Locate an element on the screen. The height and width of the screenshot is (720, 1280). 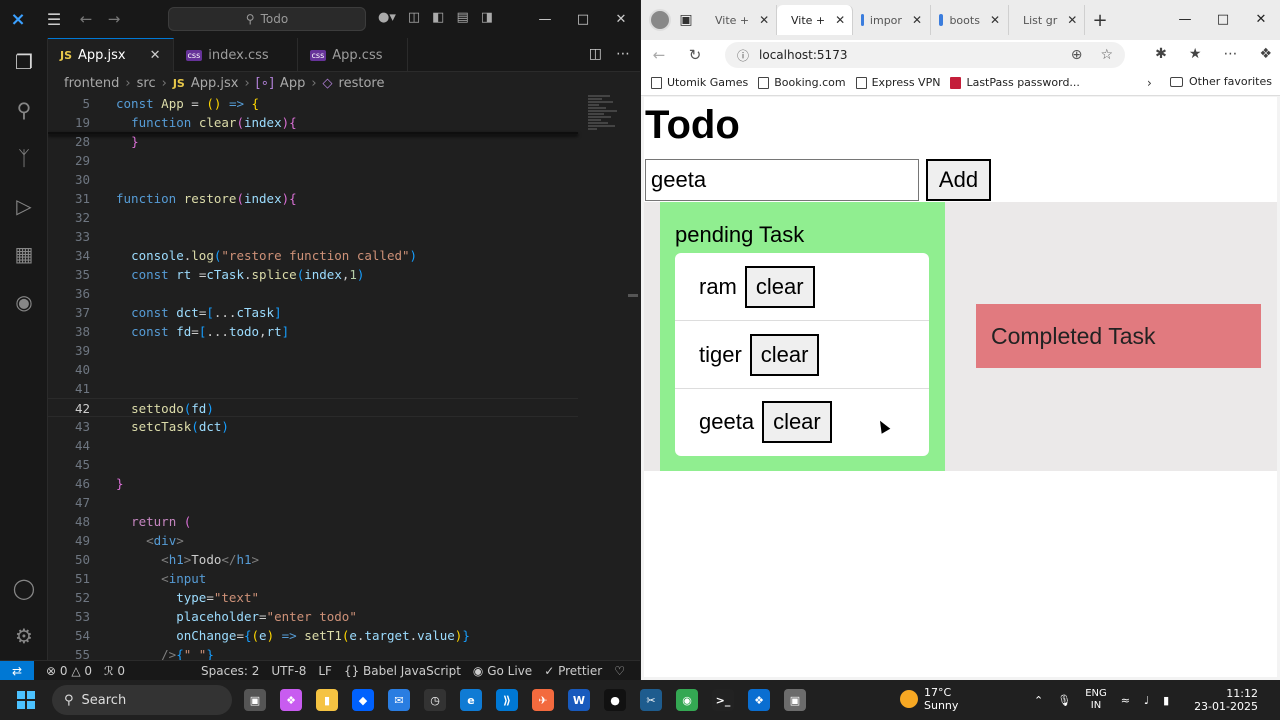
language-mode: {} Babel JavaScript is located at coordinates (402, 671).